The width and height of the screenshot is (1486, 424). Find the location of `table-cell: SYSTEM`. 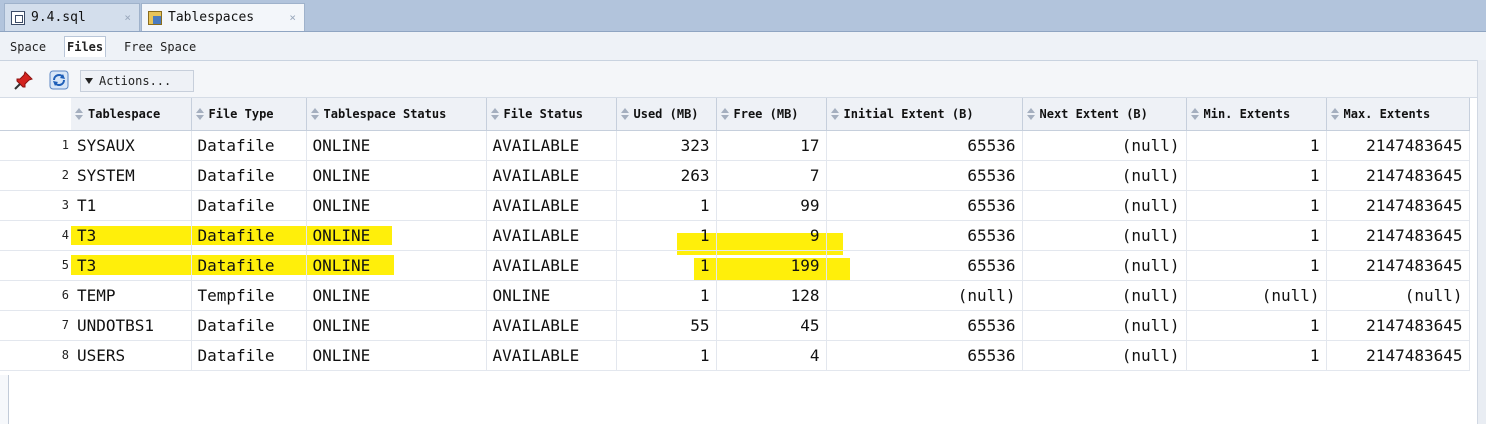

table-cell: SYSTEM is located at coordinates (131, 175).